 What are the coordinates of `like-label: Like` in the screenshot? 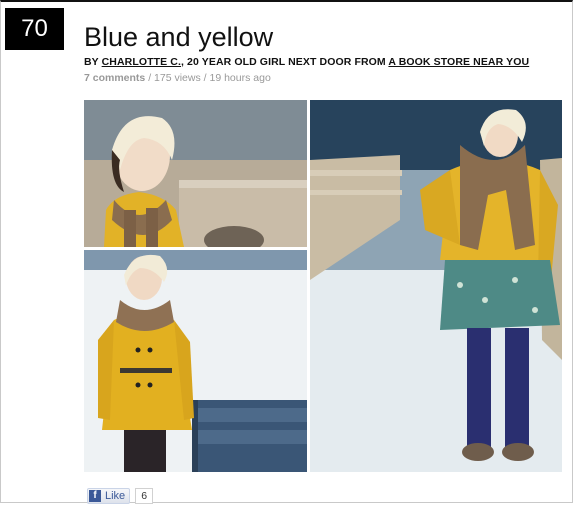 It's located at (115, 495).